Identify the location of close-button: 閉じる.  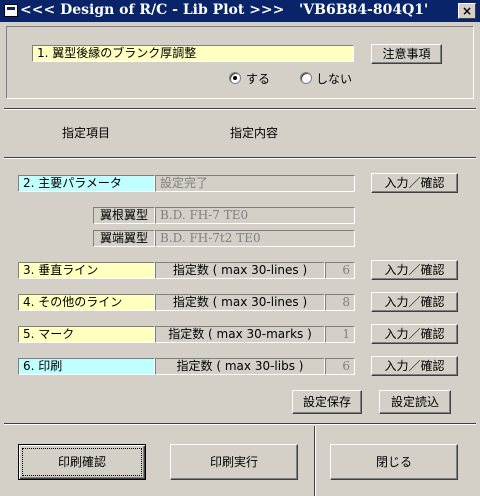
(394, 462).